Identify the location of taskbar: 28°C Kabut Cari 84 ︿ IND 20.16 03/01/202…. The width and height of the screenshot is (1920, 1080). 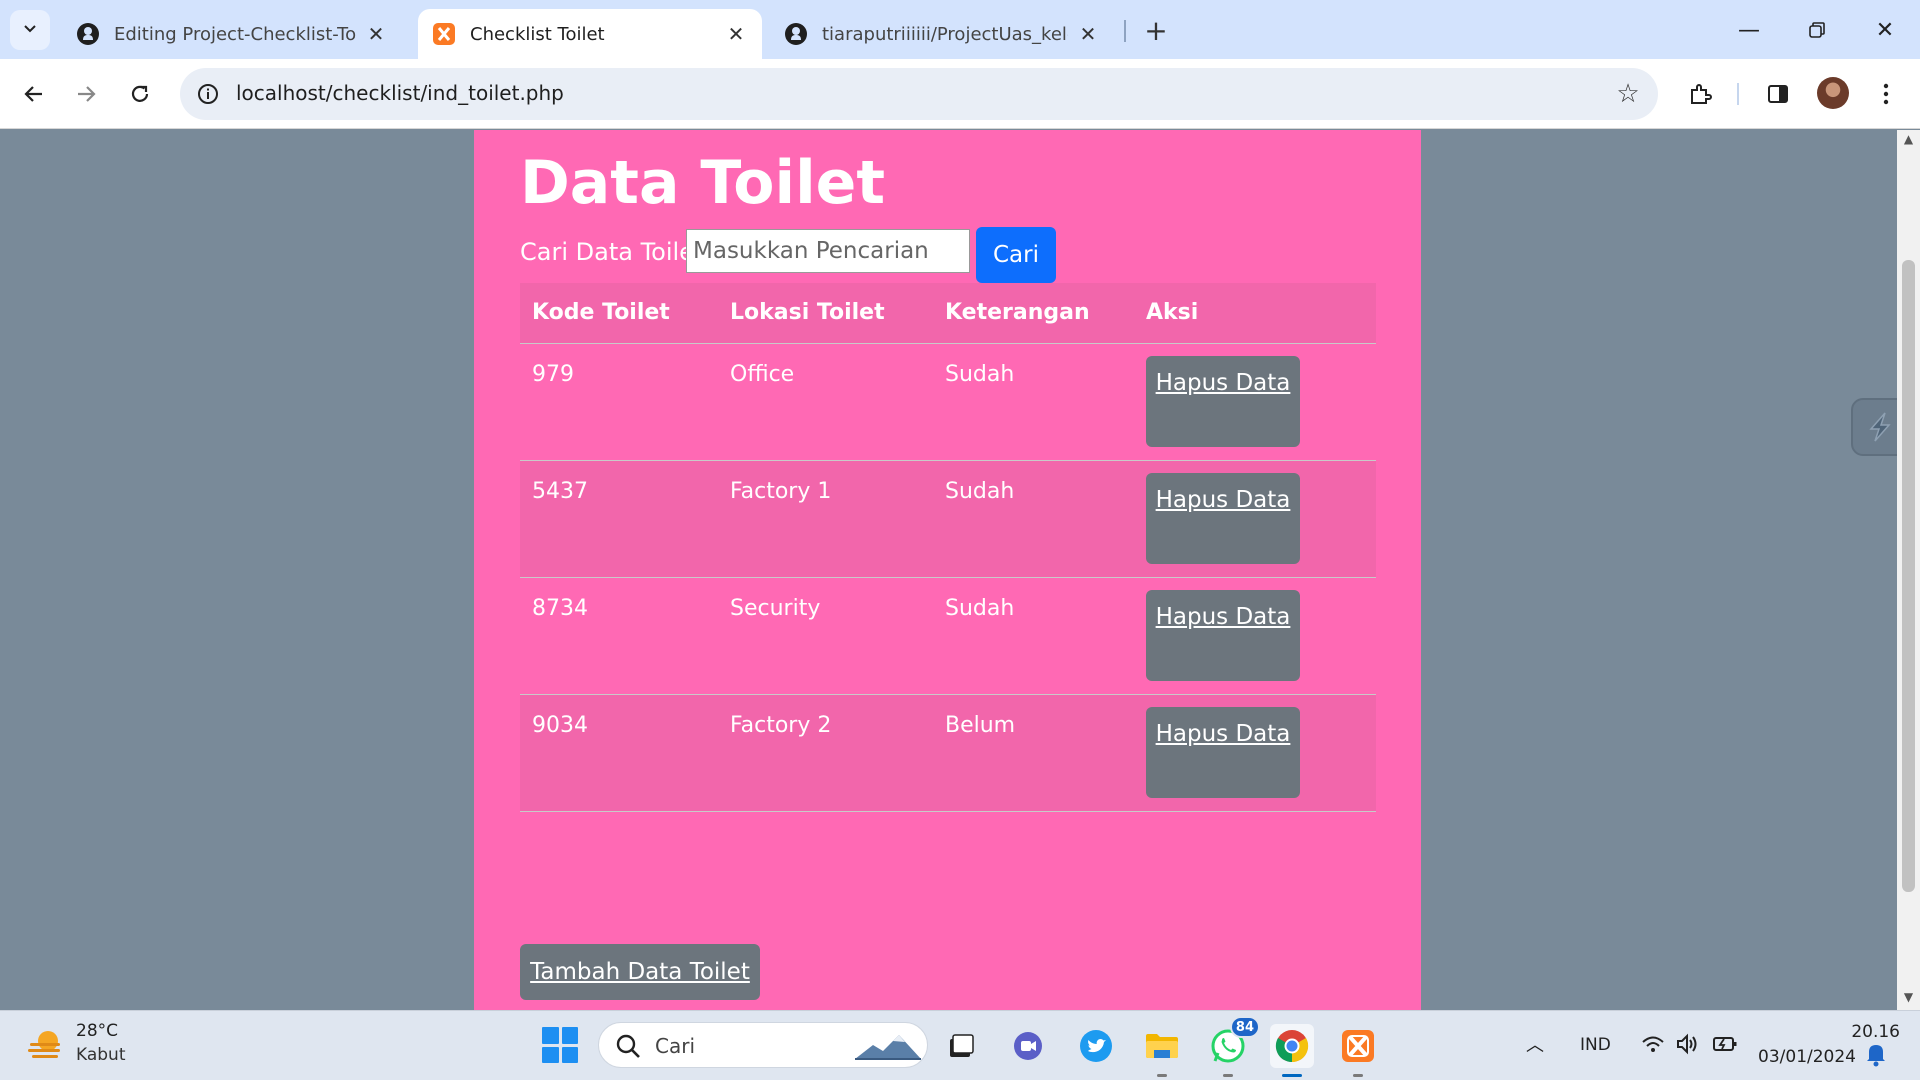
(960, 1045).